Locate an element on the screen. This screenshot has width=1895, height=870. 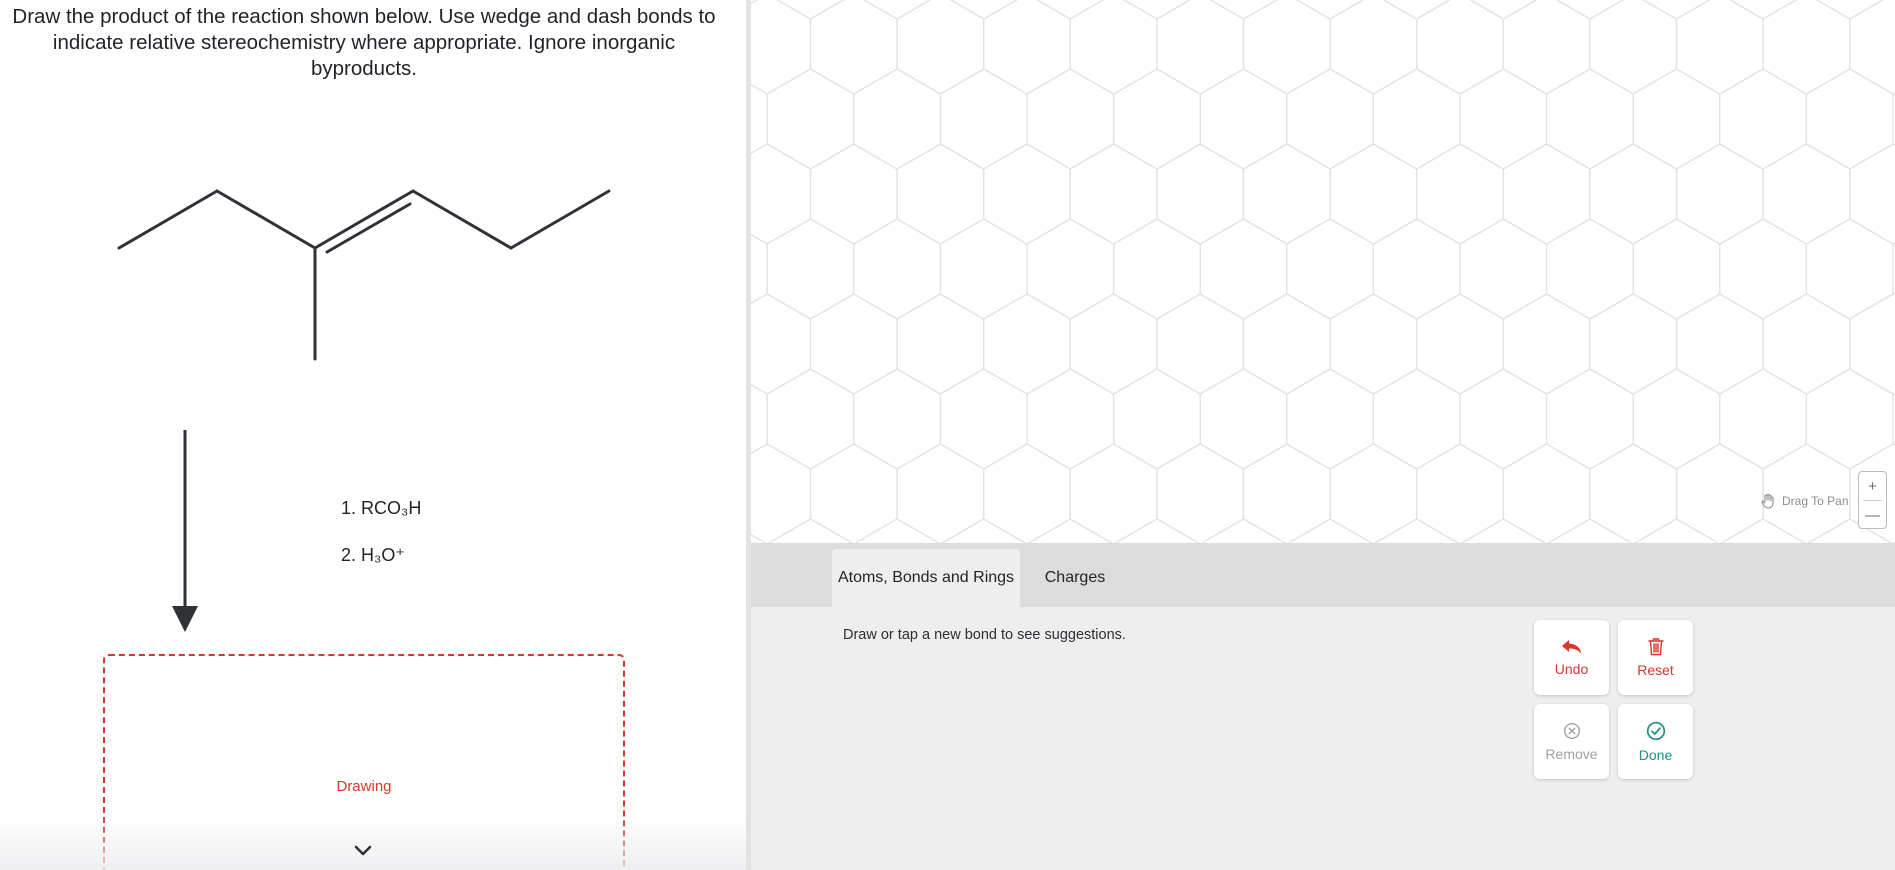
drawing-label: Drawing is located at coordinates (364, 786).